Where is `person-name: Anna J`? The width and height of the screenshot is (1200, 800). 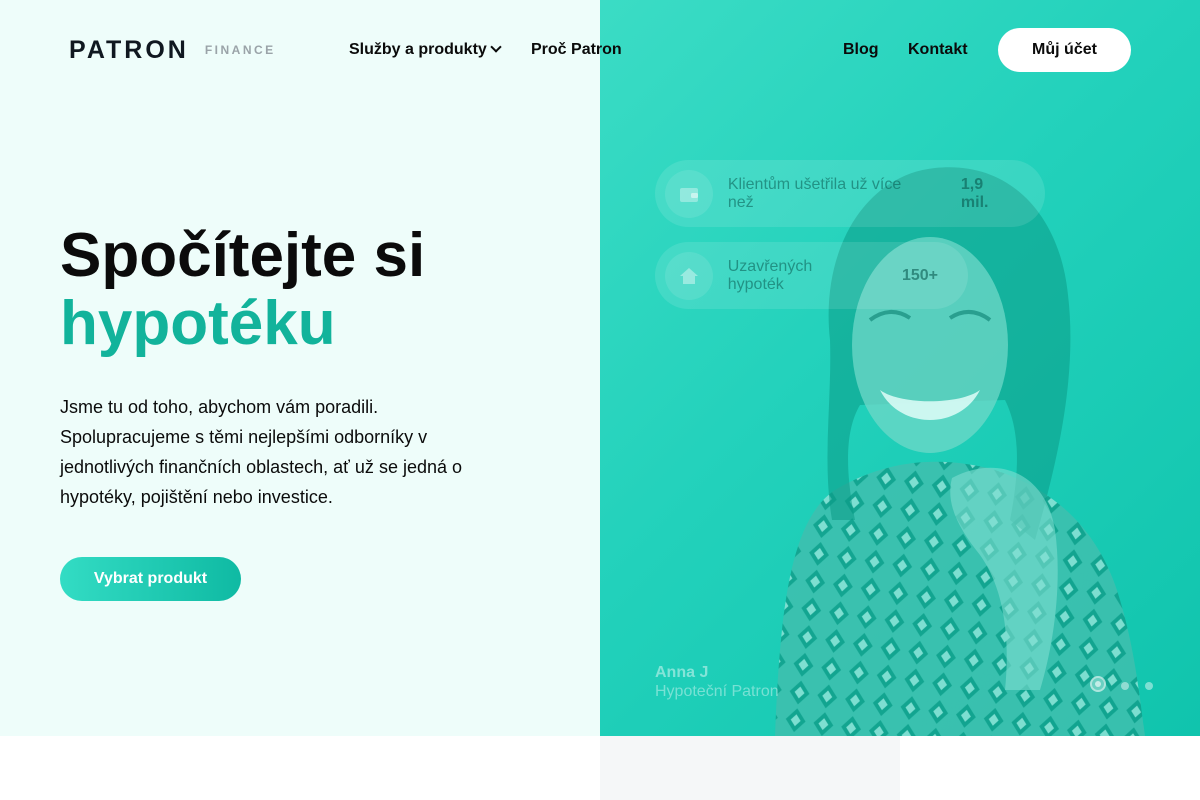 person-name: Anna J is located at coordinates (682, 672).